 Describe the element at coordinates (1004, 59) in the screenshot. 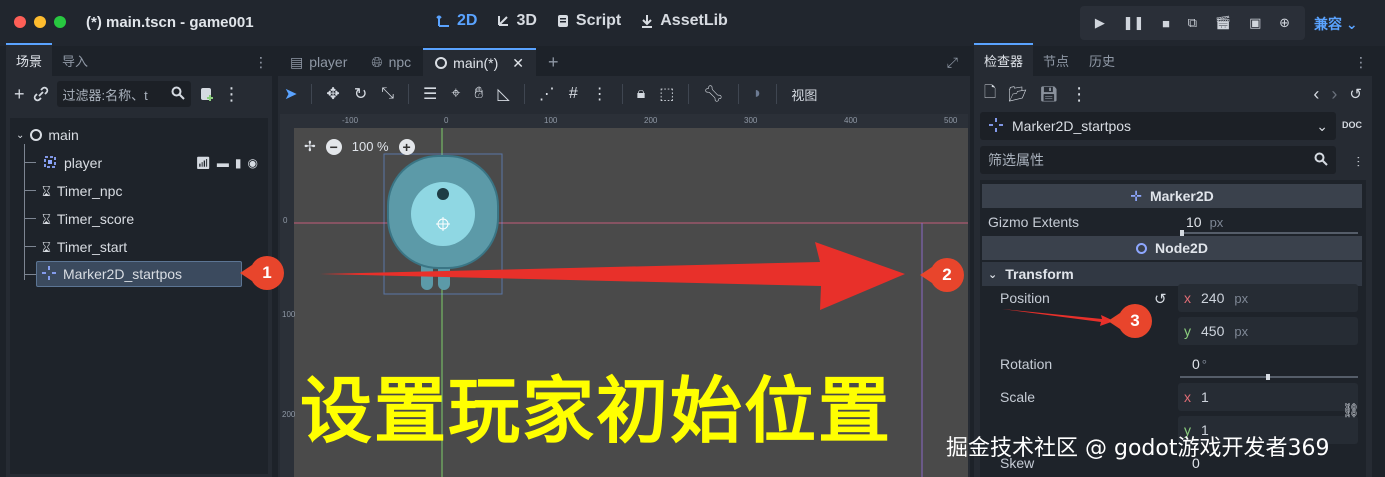

I see `tab-inspector: 检查器` at that location.